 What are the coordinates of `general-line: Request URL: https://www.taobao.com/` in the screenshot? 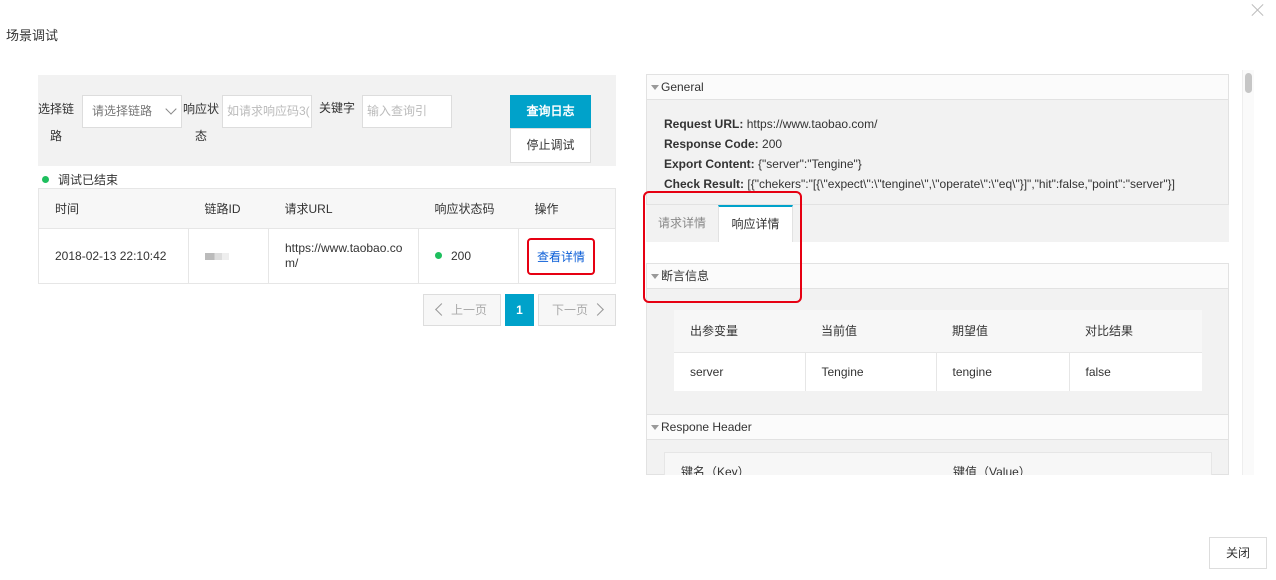 It's located at (946, 124).